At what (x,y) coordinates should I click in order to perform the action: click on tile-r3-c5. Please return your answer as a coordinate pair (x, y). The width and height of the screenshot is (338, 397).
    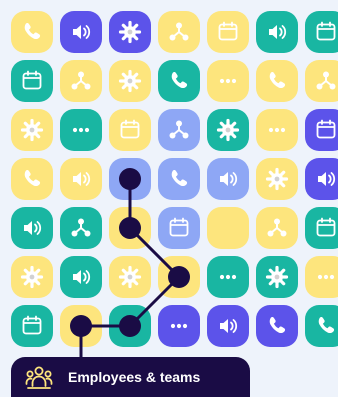
    Looking at the image, I should click on (277, 179).